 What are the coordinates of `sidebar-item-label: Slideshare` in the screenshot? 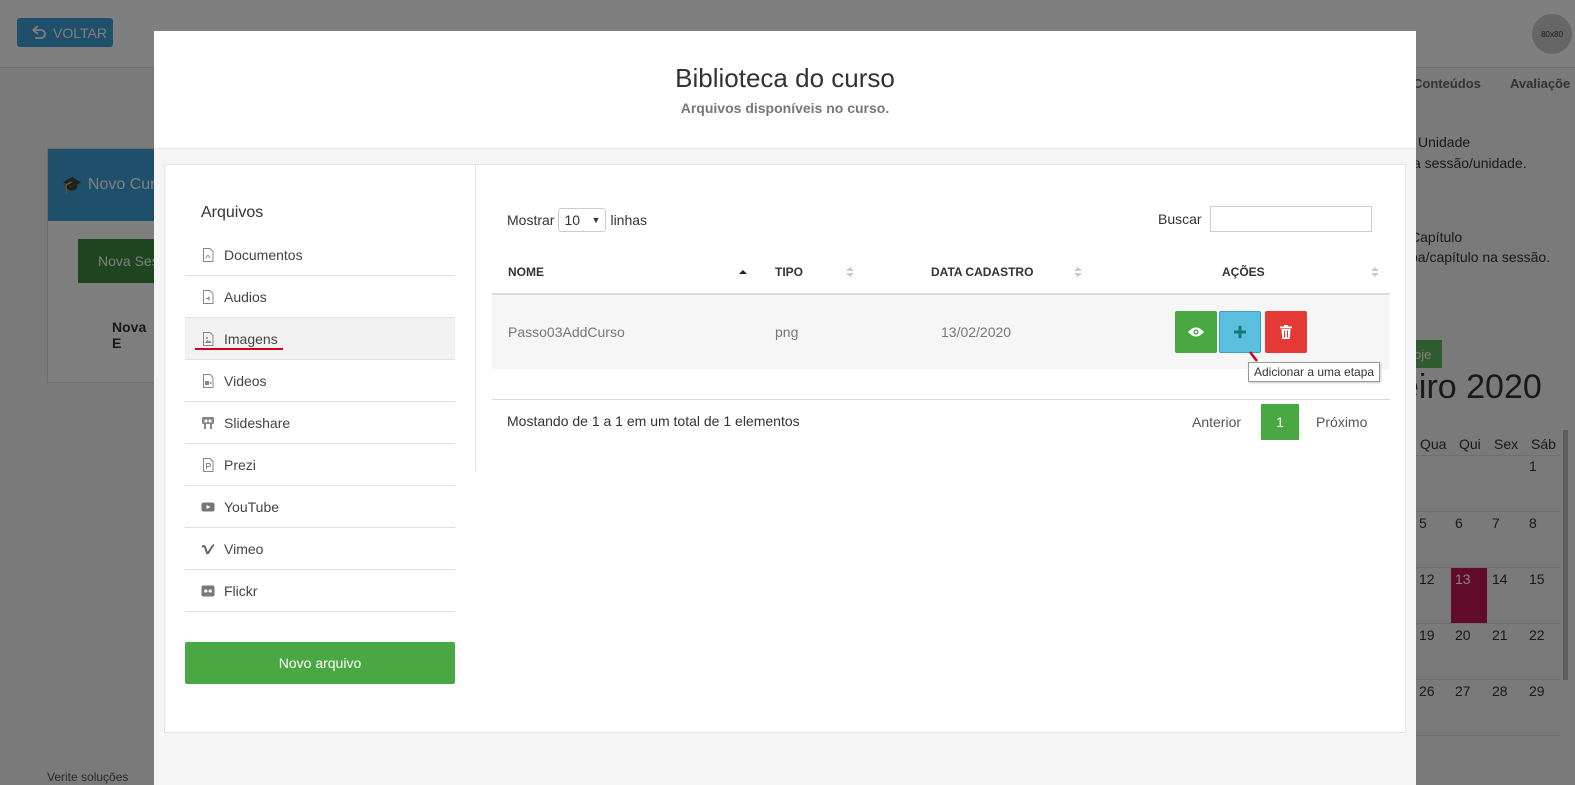 It's located at (257, 422).